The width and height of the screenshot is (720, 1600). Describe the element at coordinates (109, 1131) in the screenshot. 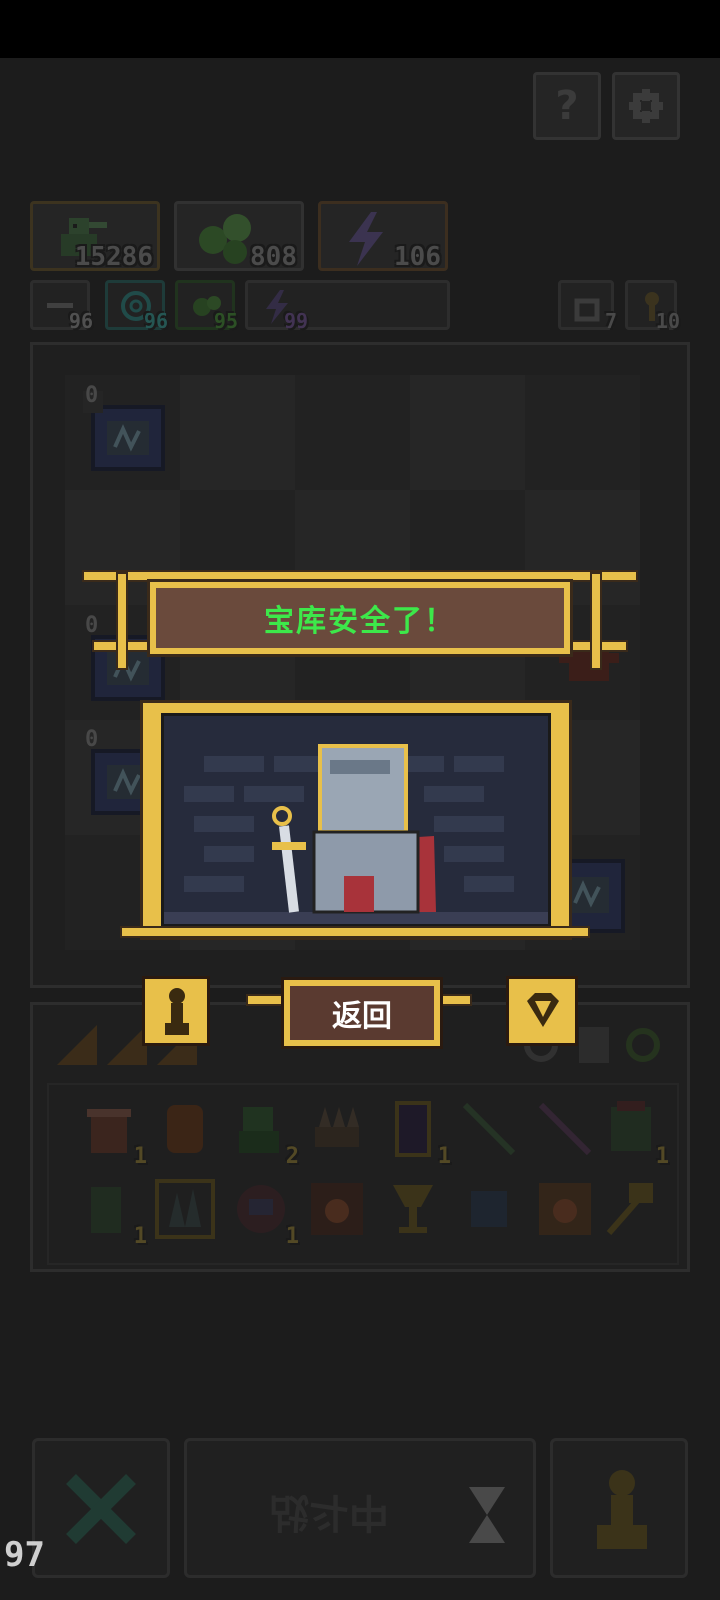

I see `barrel-icon` at that location.